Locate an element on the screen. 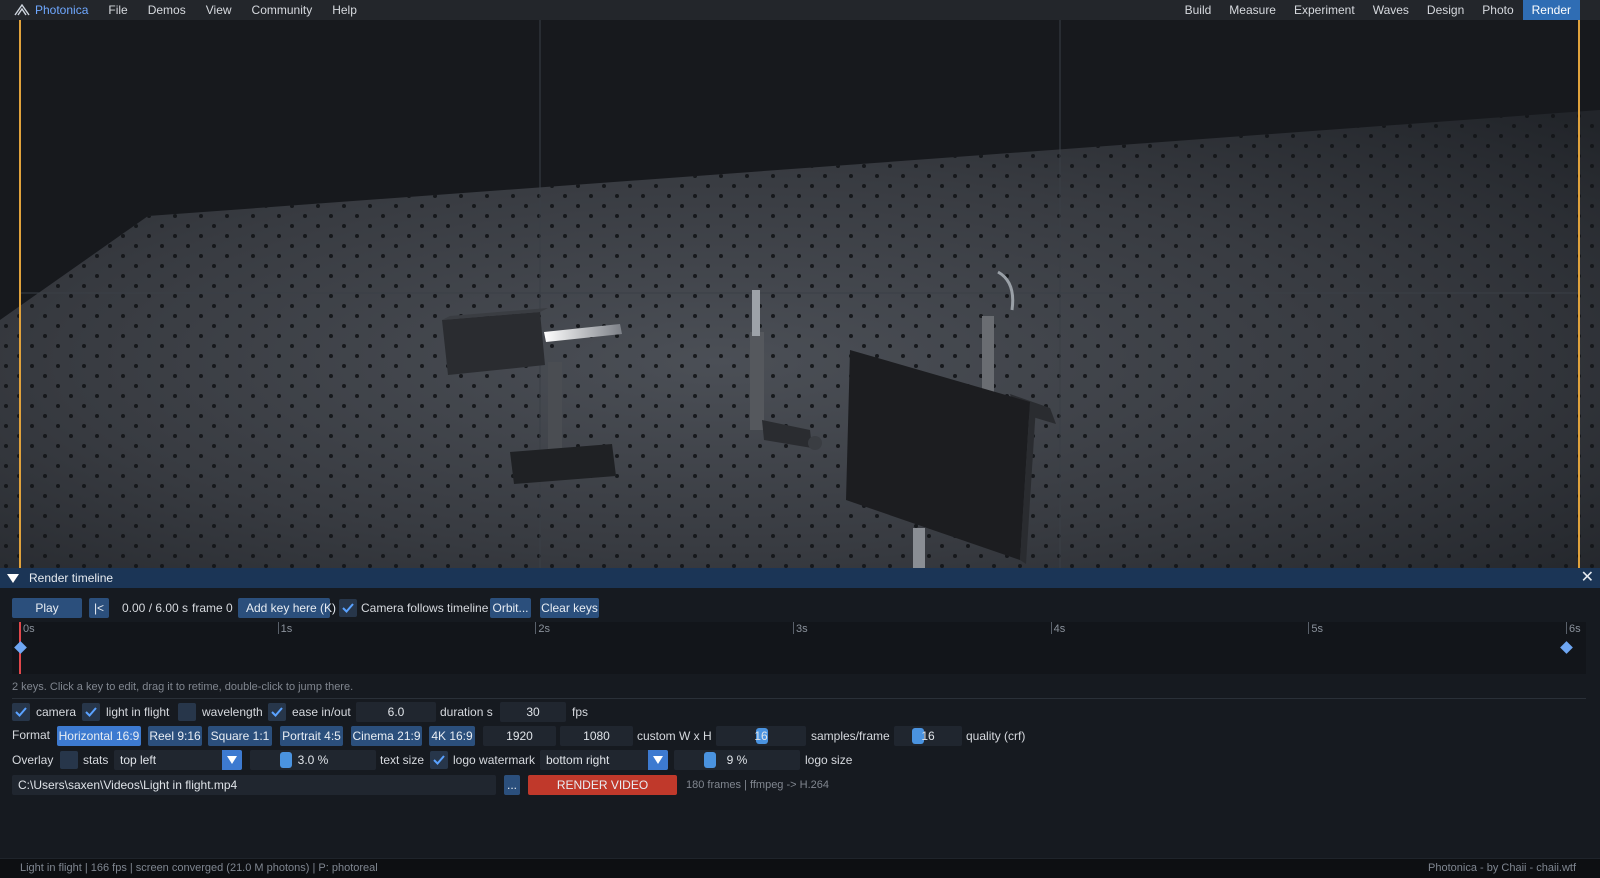 The width and height of the screenshot is (1600, 878). timeline-tick-label: 3s is located at coordinates (802, 629).